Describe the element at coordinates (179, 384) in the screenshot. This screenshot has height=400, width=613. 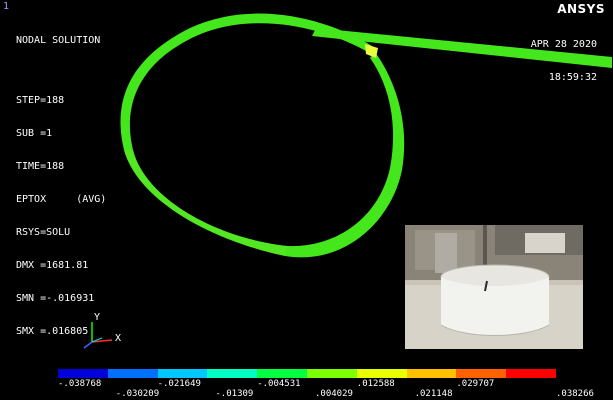
I see `legend-label-top-1: -.021649` at that location.